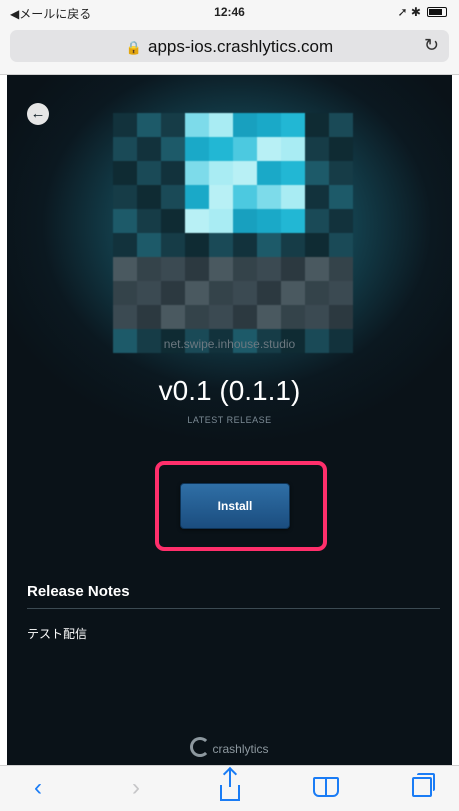  I want to click on latest-release-label: LATEST RELEASE, so click(229, 420).